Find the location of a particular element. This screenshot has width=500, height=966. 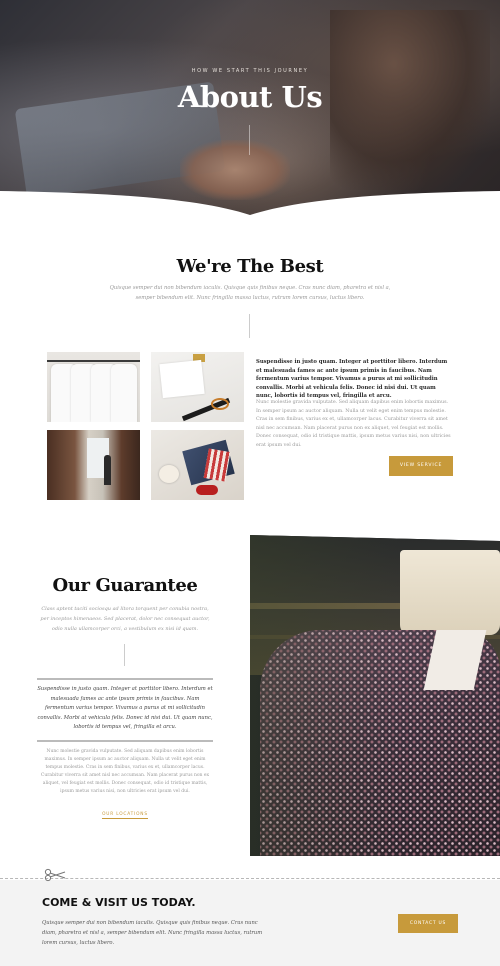

guarantee-divider is located at coordinates (124, 655).